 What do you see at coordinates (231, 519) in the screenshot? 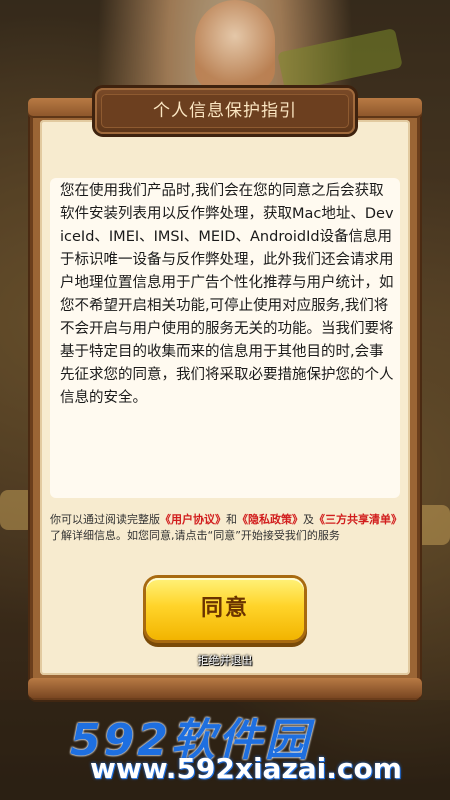
I see `footer-and: 和` at bounding box center [231, 519].